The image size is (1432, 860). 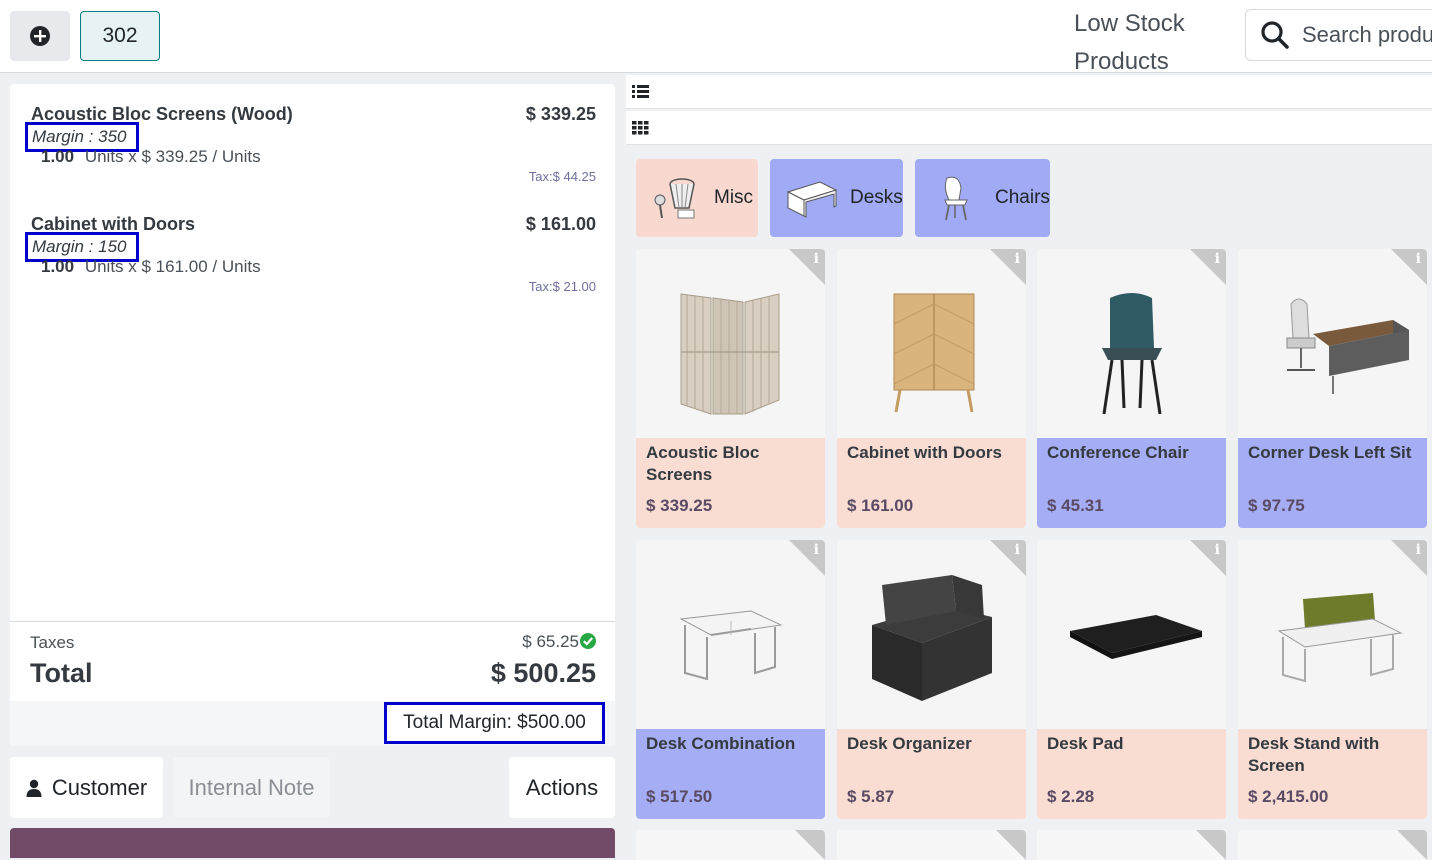 What do you see at coordinates (716, 37) in the screenshot?
I see `top-bar: 302 Low Stock Products` at bounding box center [716, 37].